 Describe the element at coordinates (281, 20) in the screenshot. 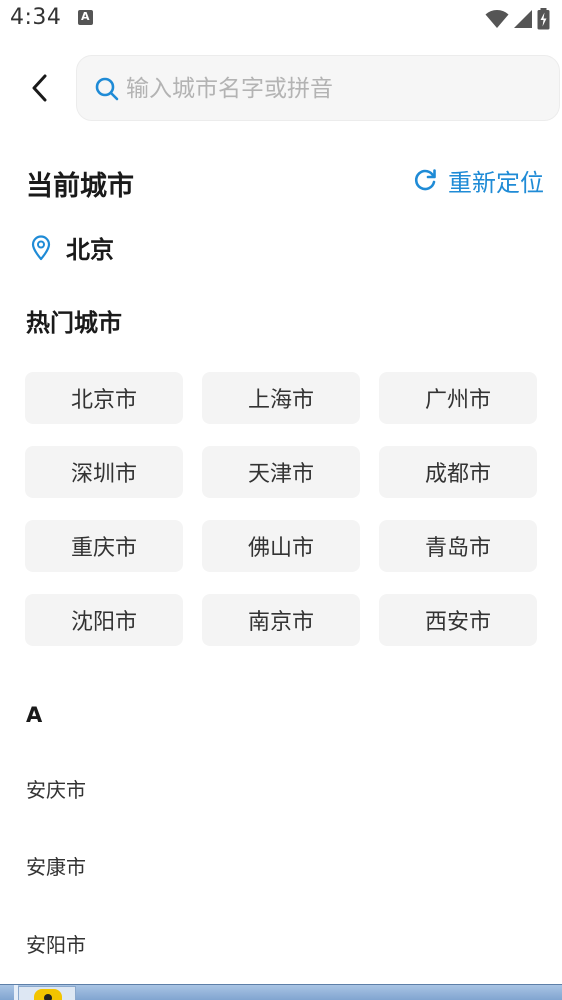

I see `status-bar: 4:34` at that location.